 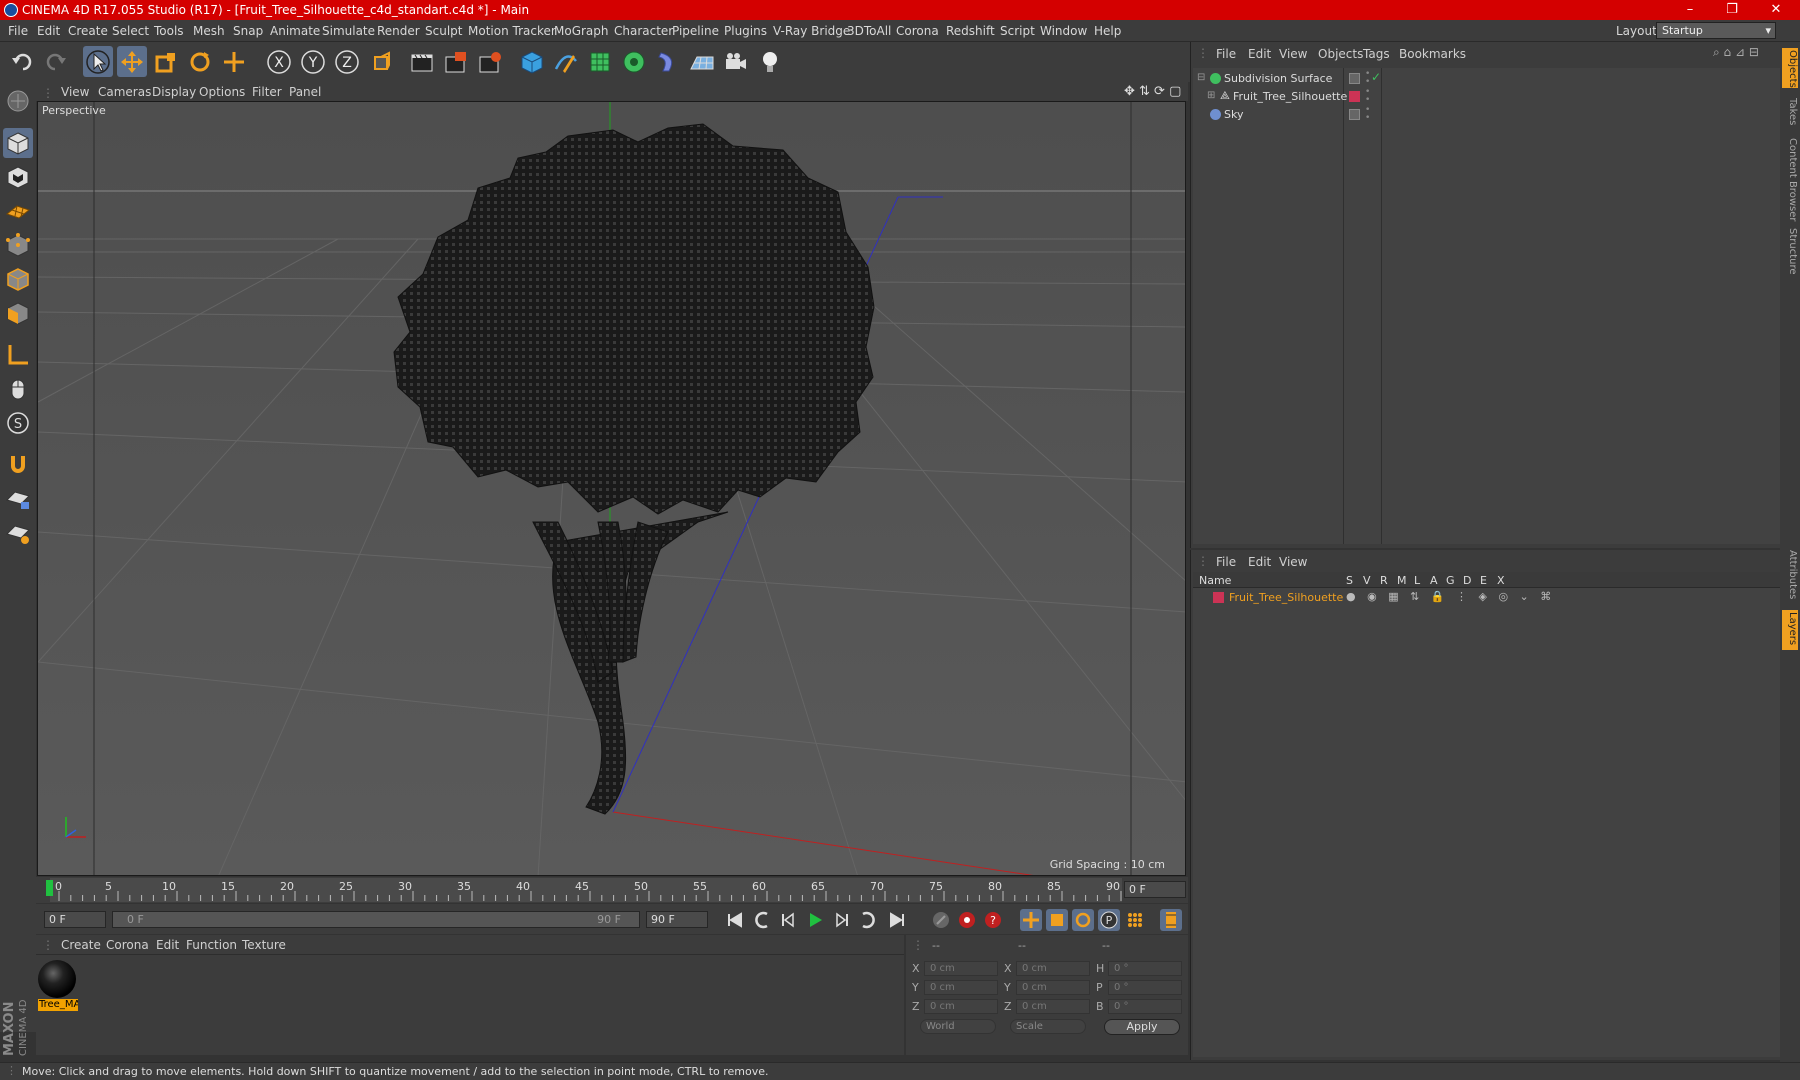 What do you see at coordinates (1690, 10) in the screenshot?
I see `minimize-button: –` at bounding box center [1690, 10].